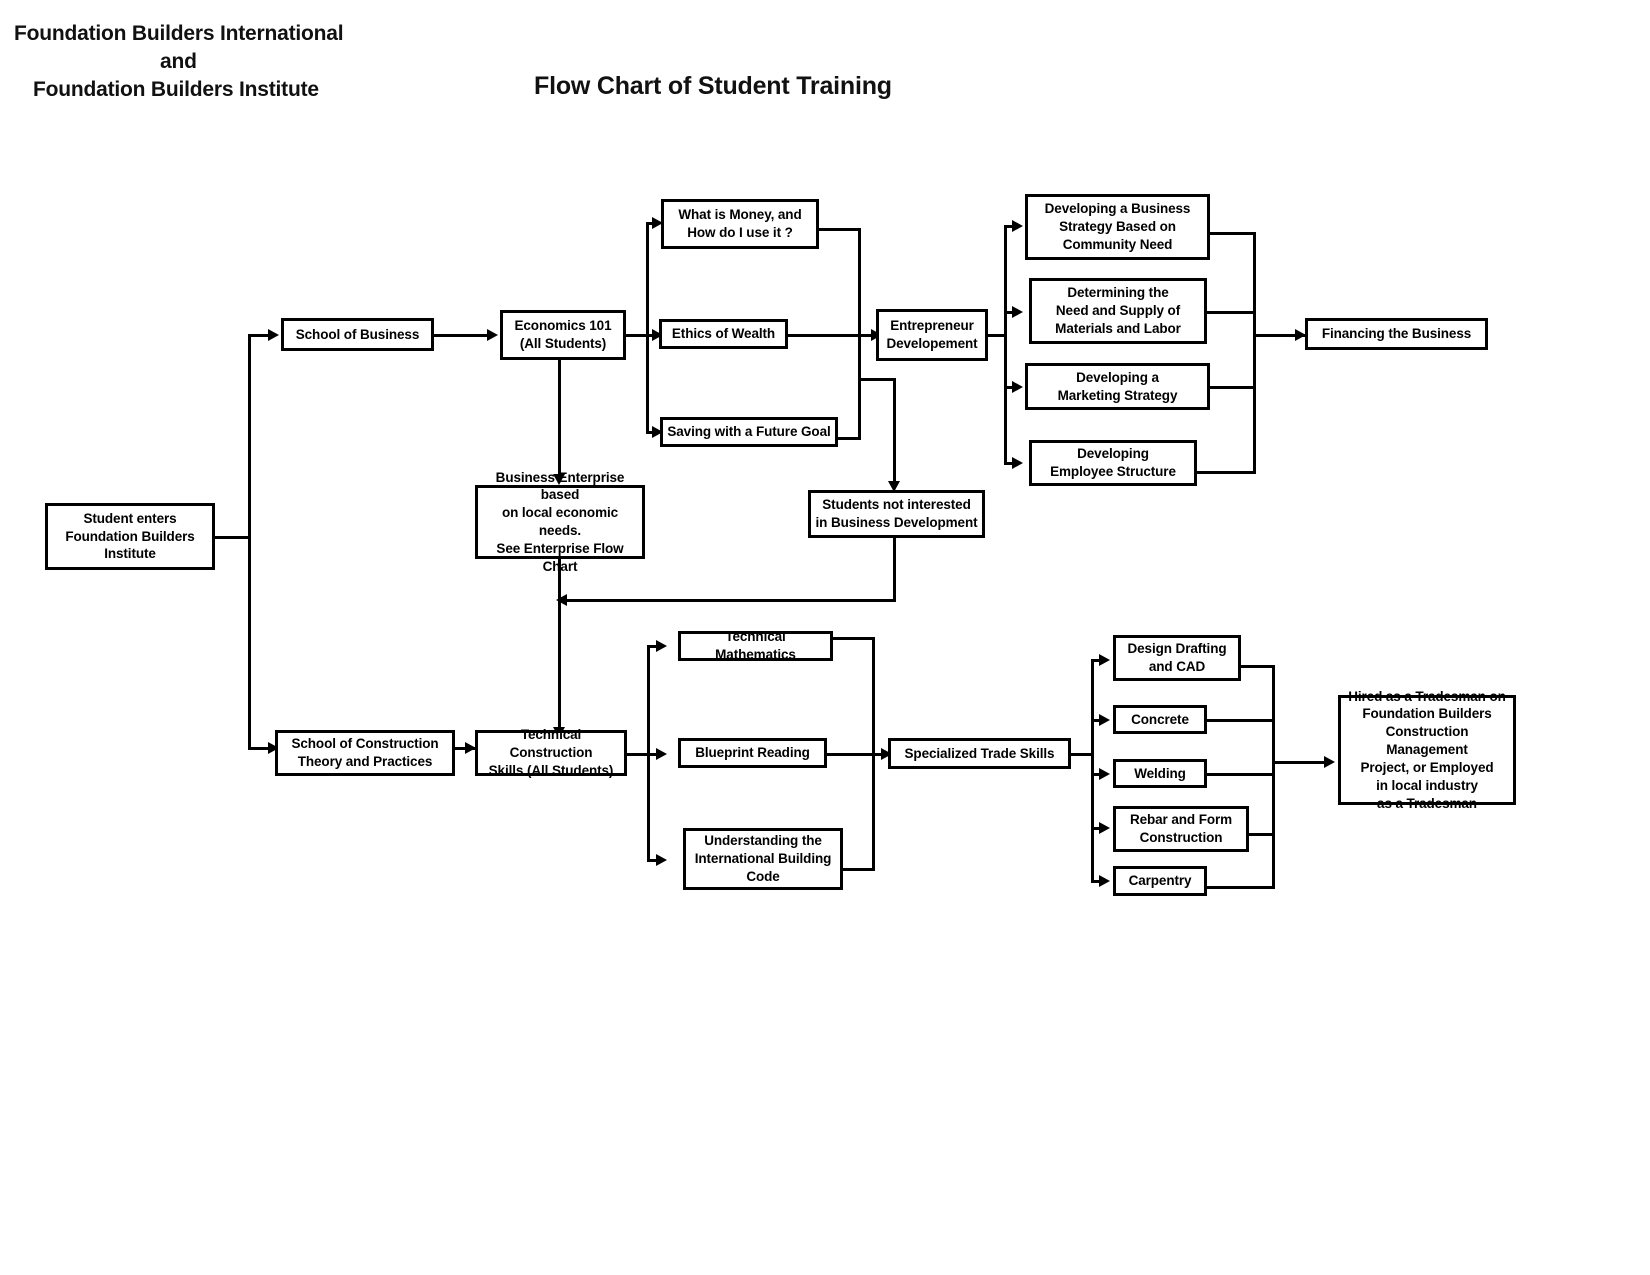 This screenshot has width=1650, height=1275. I want to click on node-students-not-interested-line-2: in Business Development, so click(896, 522).